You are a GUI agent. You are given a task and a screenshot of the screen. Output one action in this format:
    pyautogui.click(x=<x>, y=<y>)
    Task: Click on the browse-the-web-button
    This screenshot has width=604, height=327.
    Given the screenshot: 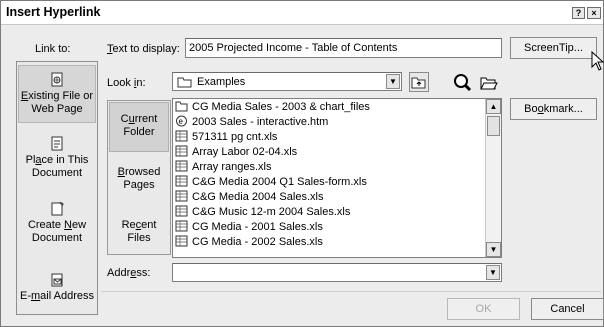 What is the action you would take?
    pyautogui.click(x=462, y=82)
    